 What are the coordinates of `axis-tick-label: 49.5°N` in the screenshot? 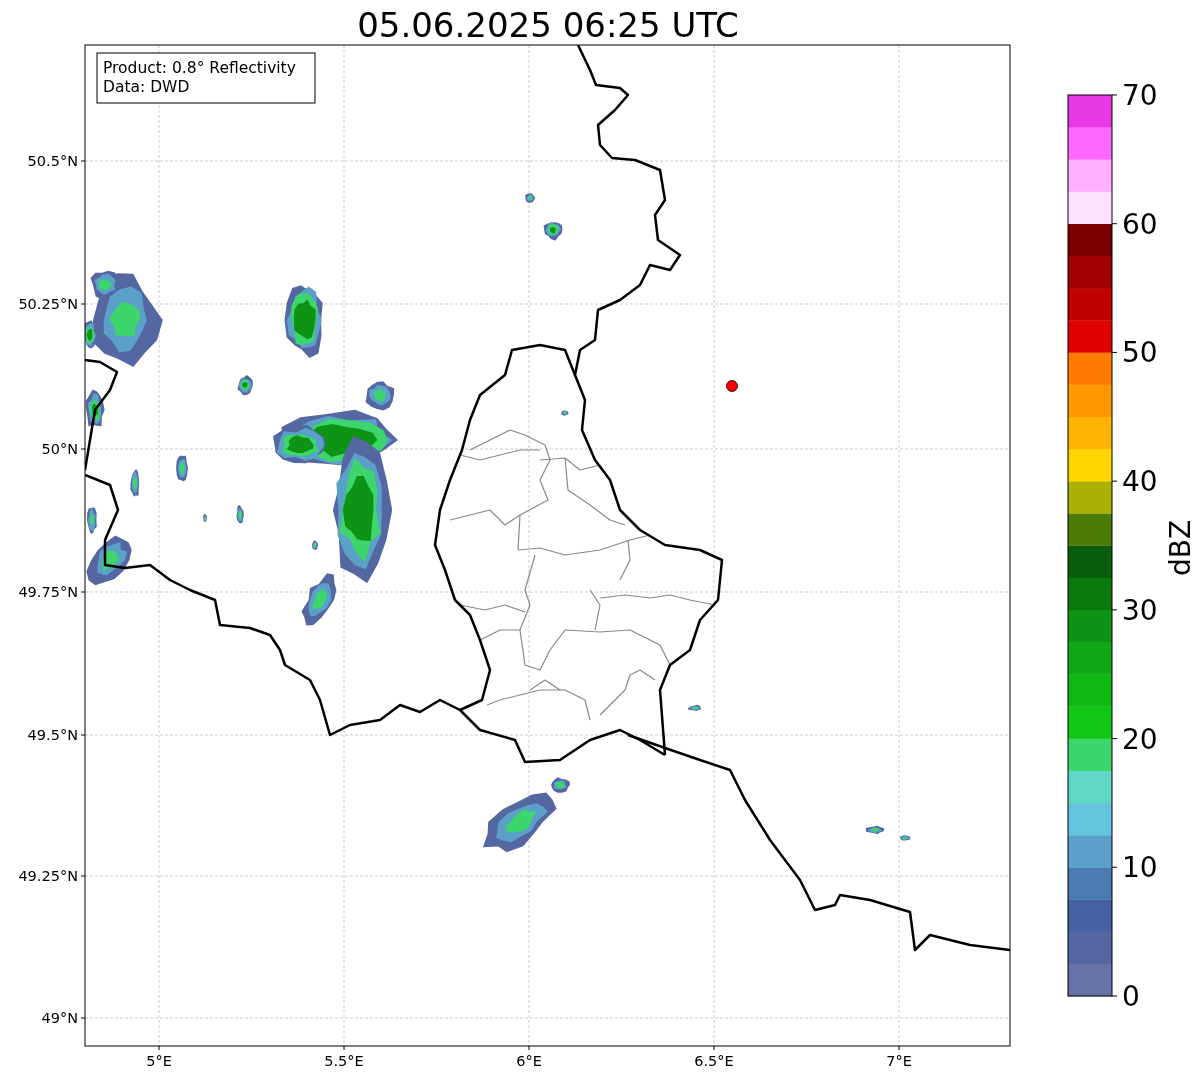 It's located at (52, 735).